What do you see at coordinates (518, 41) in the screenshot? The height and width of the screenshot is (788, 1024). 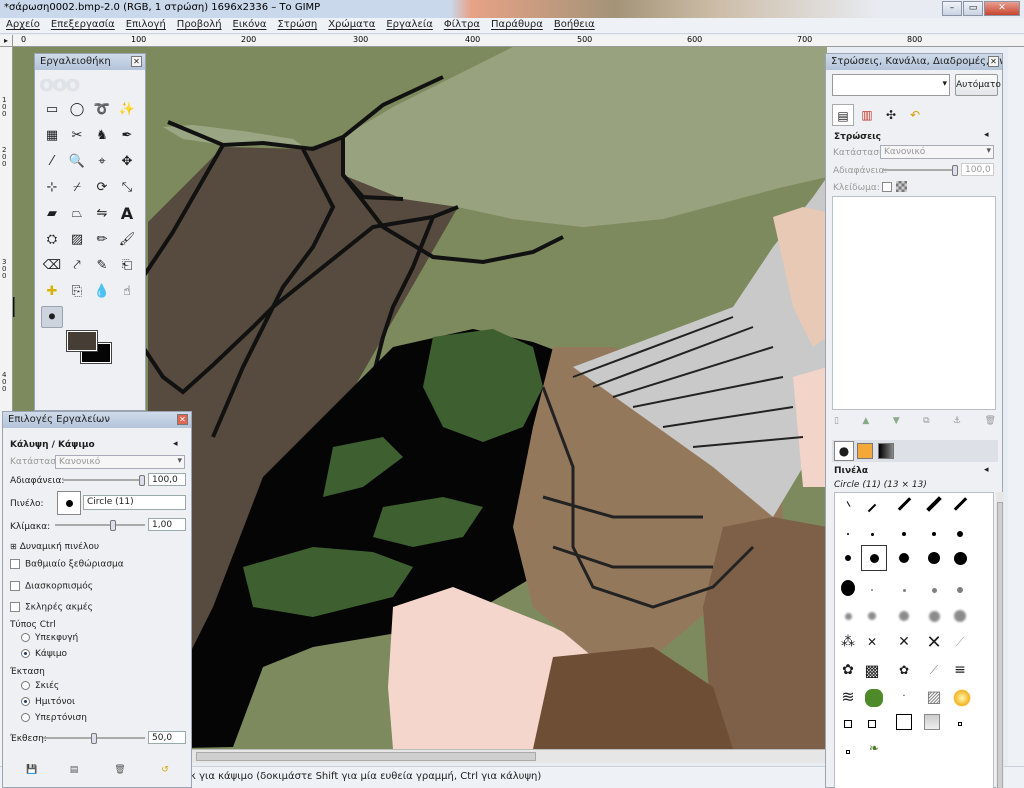 I see `horizontal-ruler: 0 100 200 300 400 500 600 700 800` at bounding box center [518, 41].